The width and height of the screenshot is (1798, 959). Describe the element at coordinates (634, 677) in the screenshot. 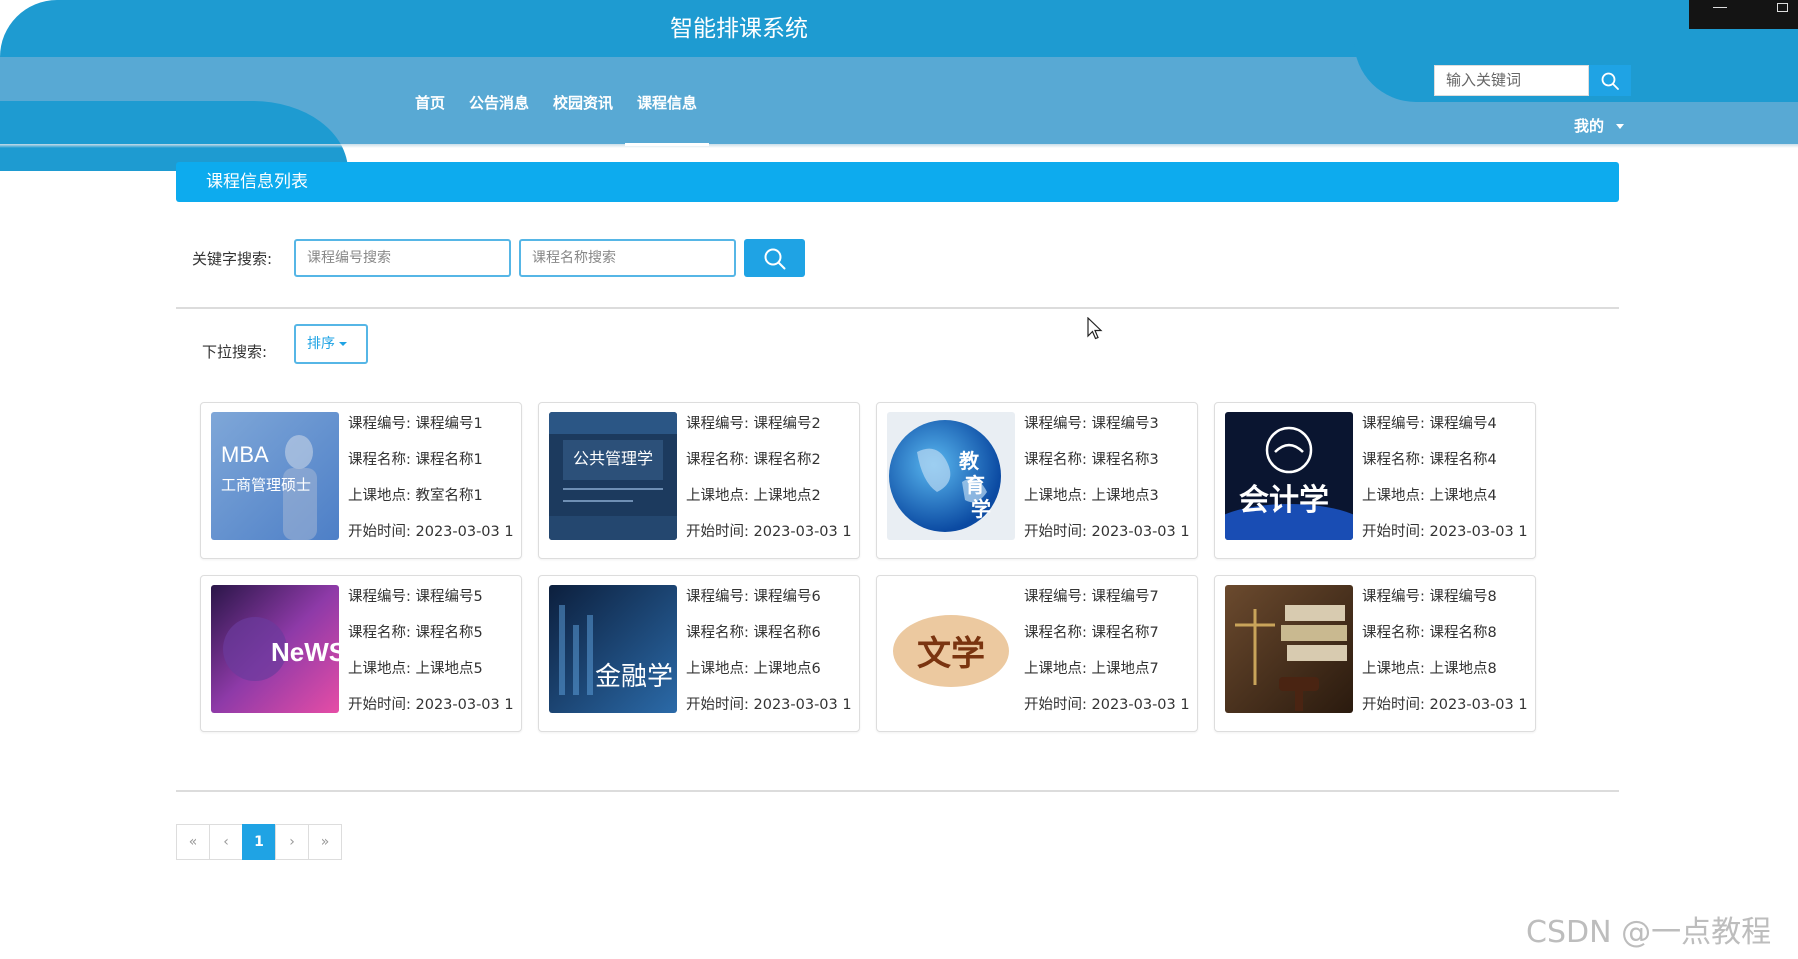

I see `svg-text: 金融学` at that location.